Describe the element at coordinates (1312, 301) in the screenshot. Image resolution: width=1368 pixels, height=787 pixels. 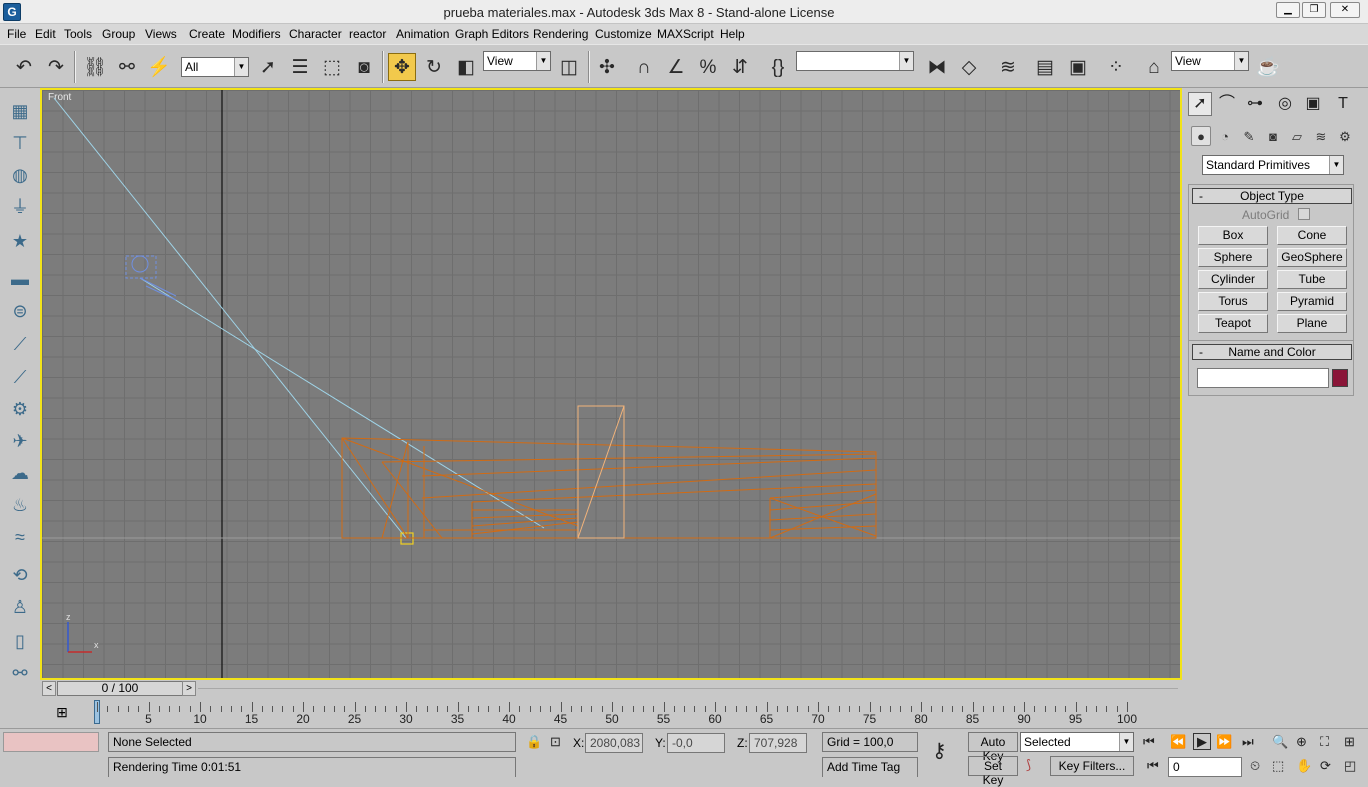
I see `pyramid-button: Pyramid` at that location.